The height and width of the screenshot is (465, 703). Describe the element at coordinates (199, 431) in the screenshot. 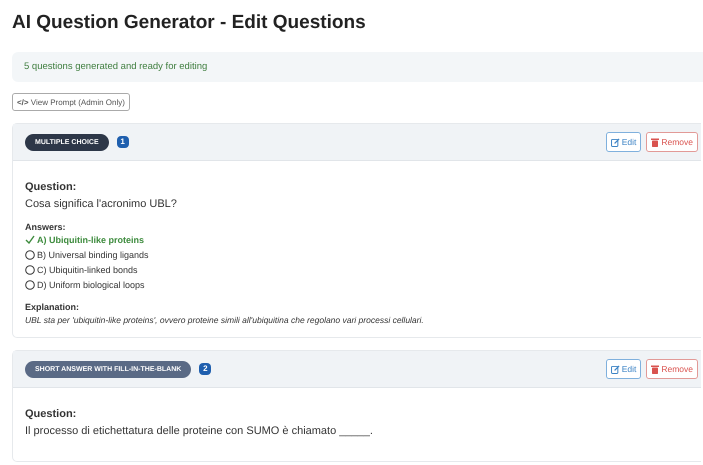

I see `question-text: Il processo di etichettatura delle proteine con SUMO è chiamato _____.` at that location.